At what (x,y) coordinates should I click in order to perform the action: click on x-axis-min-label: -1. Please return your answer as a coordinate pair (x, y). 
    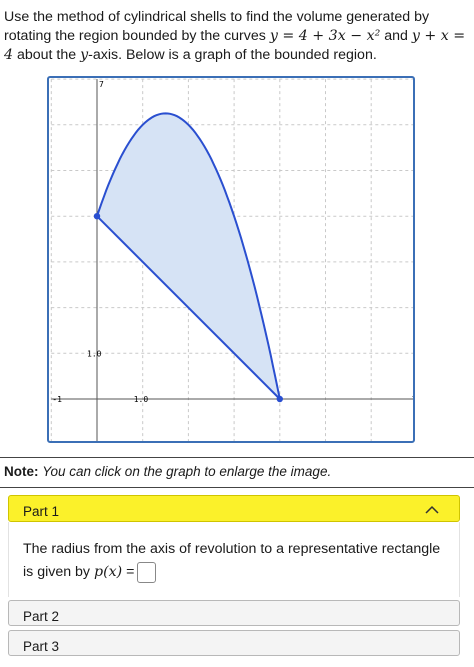
    Looking at the image, I should click on (57, 399).